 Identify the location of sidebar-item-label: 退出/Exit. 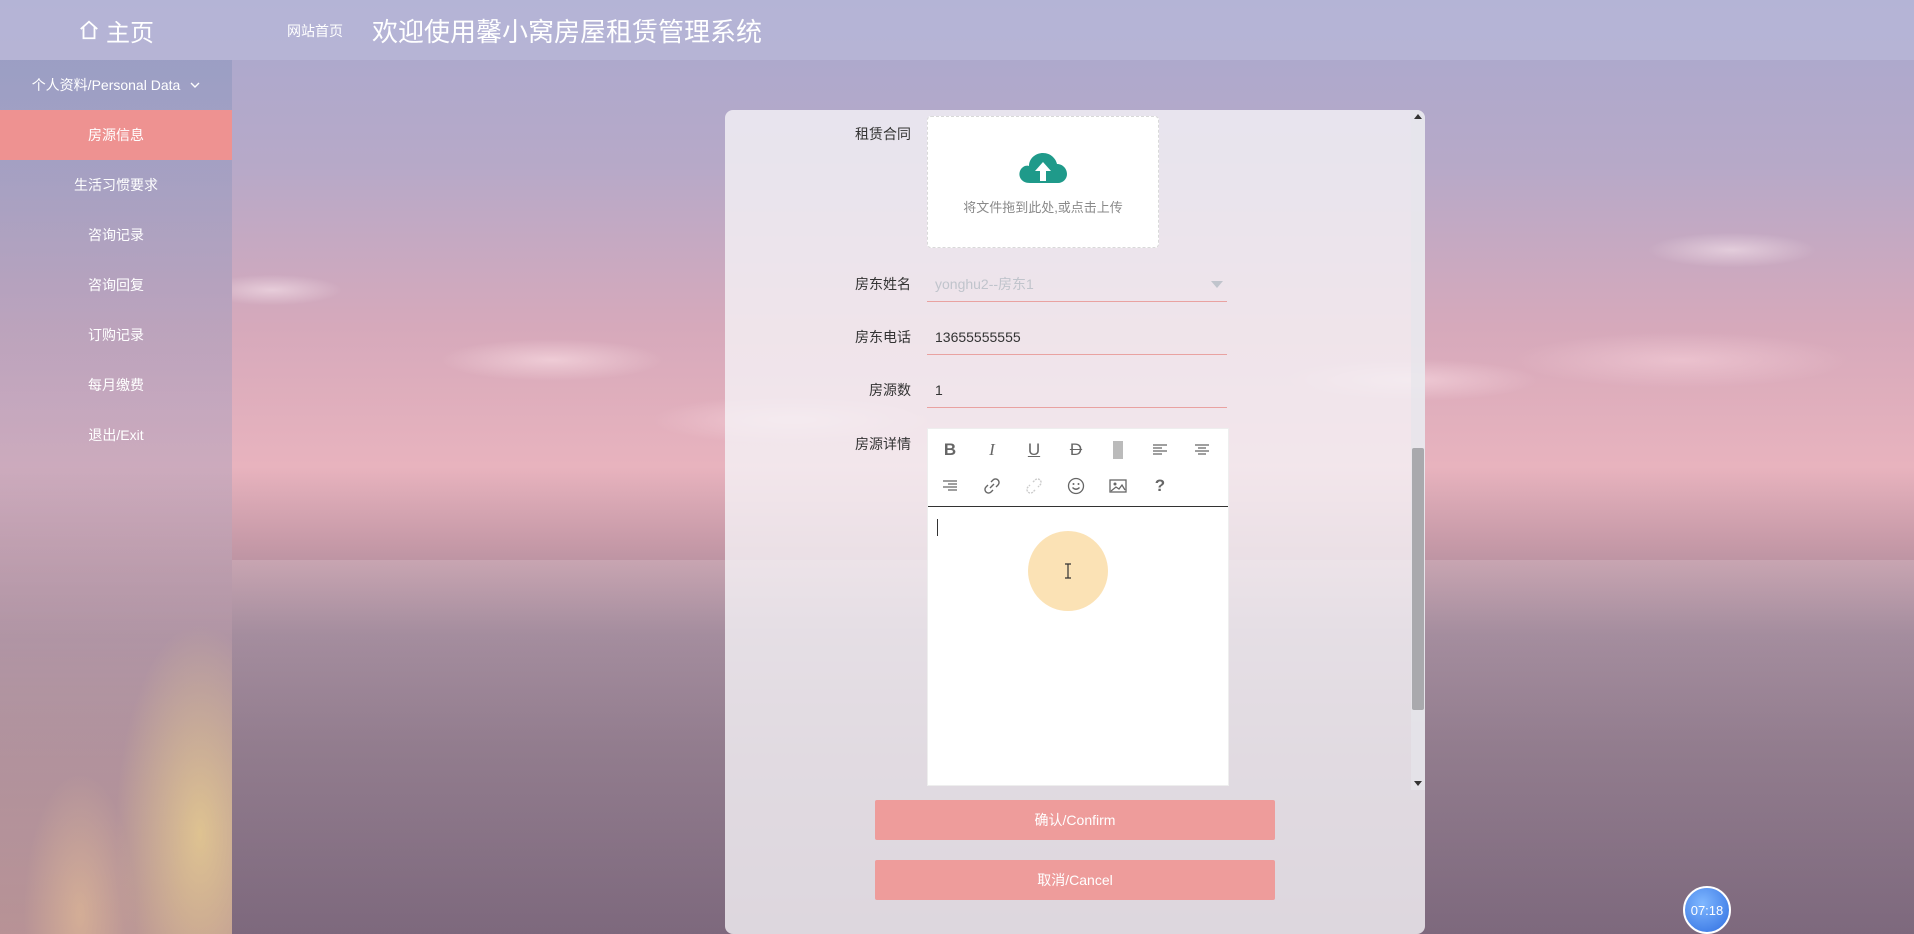
(116, 435).